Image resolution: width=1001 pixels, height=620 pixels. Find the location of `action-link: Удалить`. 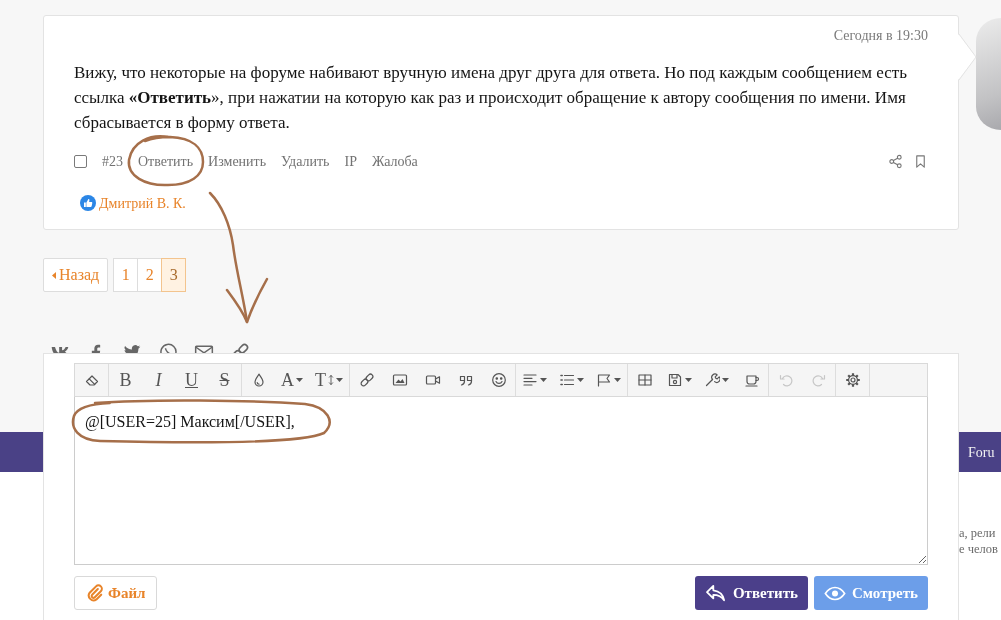

action-link: Удалить is located at coordinates (305, 161).